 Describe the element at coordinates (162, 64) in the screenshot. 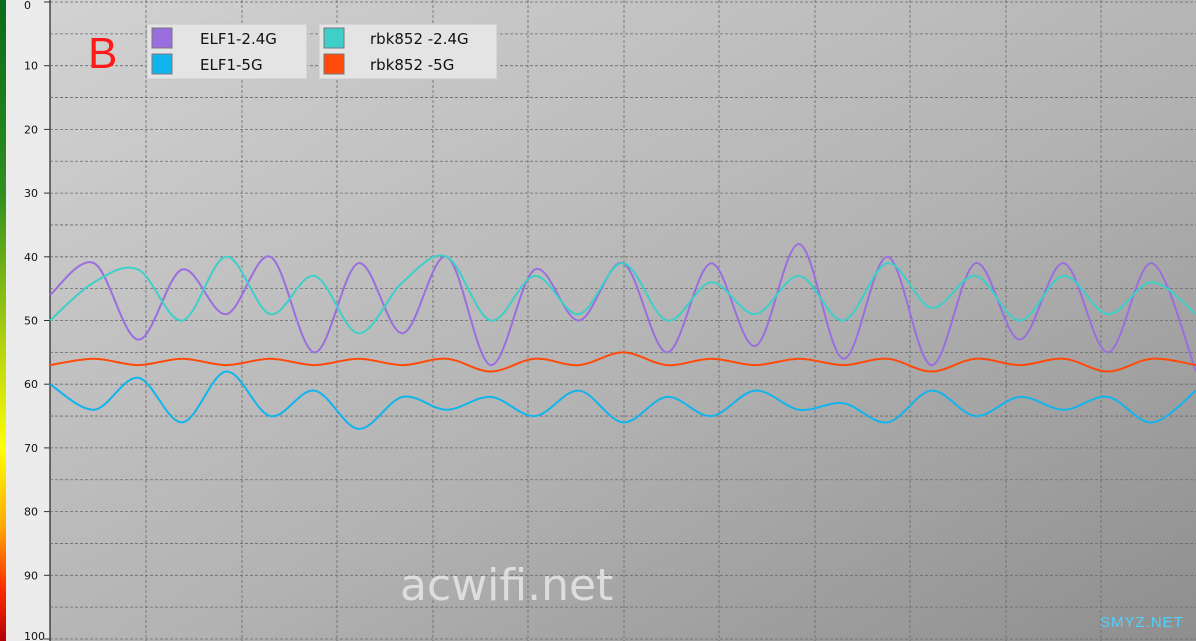

I see `legend-swatch-elf1-5g` at that location.